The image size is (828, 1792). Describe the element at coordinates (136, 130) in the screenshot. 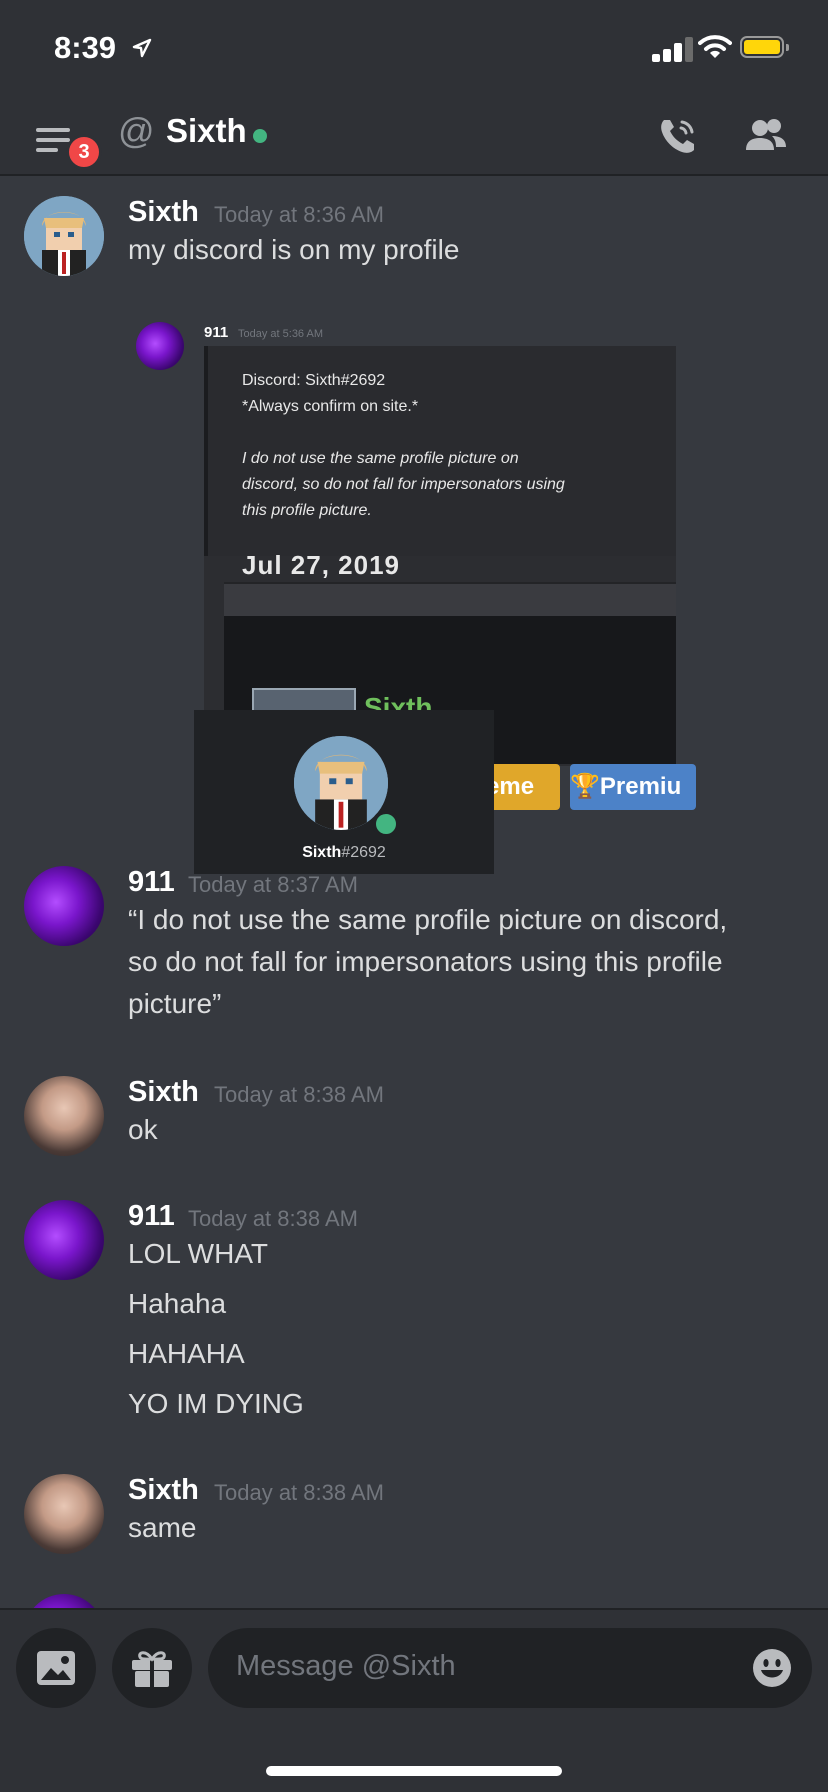

I see `at-icon: @` at that location.